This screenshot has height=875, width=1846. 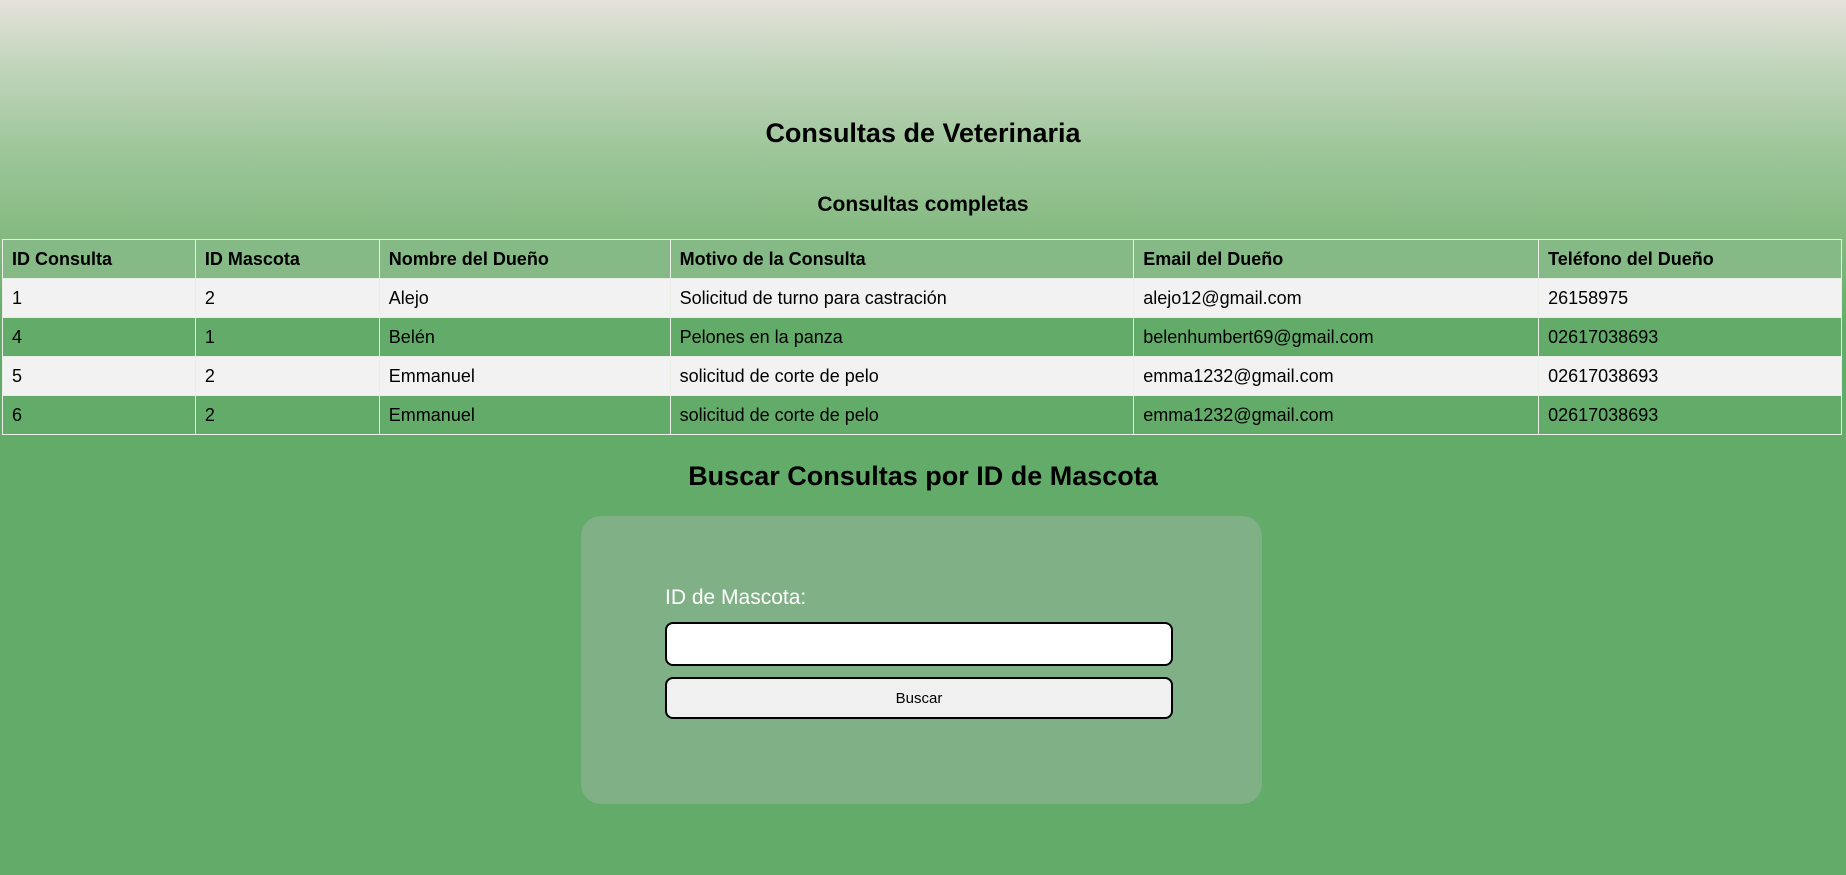 What do you see at coordinates (99, 259) in the screenshot?
I see `column-header-id-consulta: ID Consulta` at bounding box center [99, 259].